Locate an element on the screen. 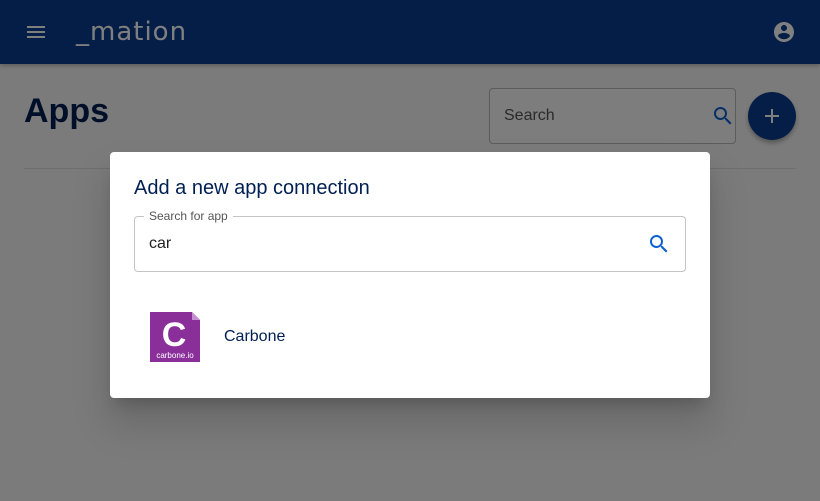 The image size is (820, 501). app-search-field: Search for app is located at coordinates (410, 240).